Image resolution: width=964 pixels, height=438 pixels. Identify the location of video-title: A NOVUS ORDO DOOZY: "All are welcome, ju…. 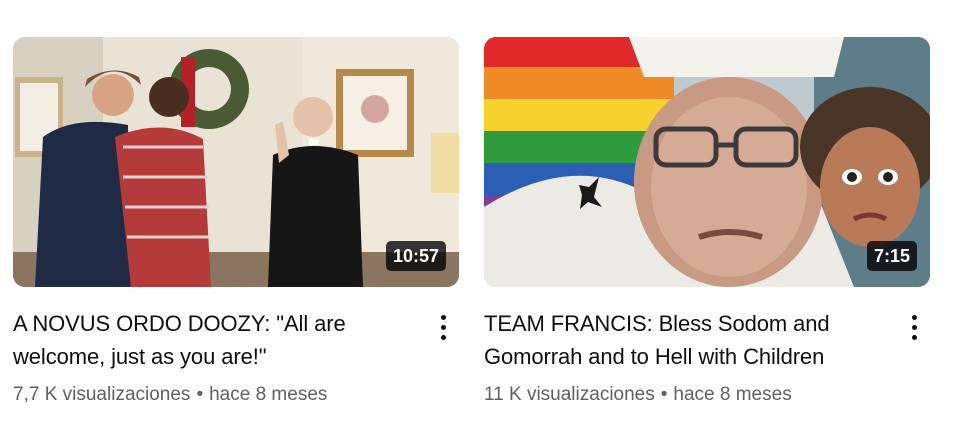
(216, 340).